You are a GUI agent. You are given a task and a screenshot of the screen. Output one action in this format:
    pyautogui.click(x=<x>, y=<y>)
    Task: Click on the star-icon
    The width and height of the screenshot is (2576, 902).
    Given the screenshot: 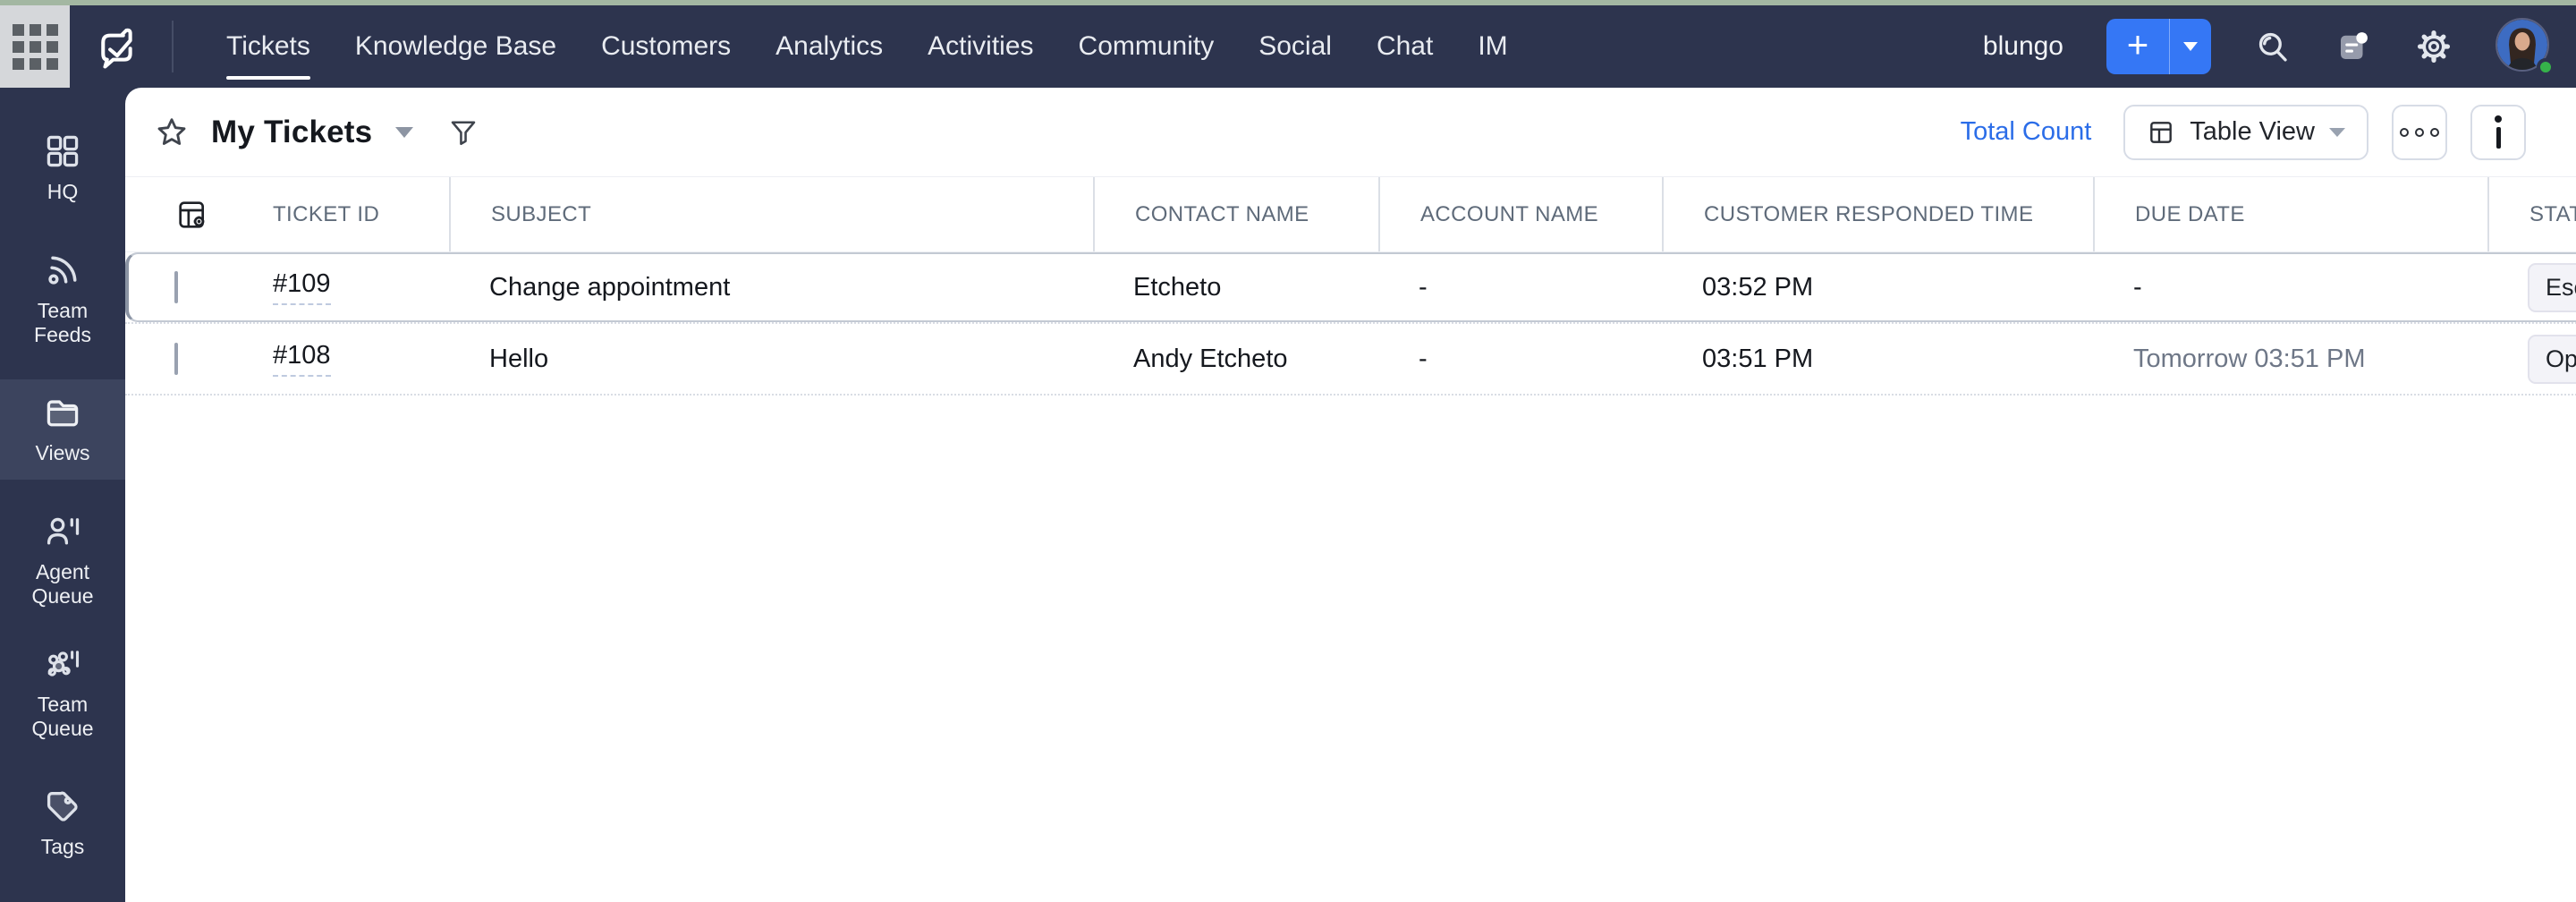 What is the action you would take?
    pyautogui.click(x=172, y=132)
    